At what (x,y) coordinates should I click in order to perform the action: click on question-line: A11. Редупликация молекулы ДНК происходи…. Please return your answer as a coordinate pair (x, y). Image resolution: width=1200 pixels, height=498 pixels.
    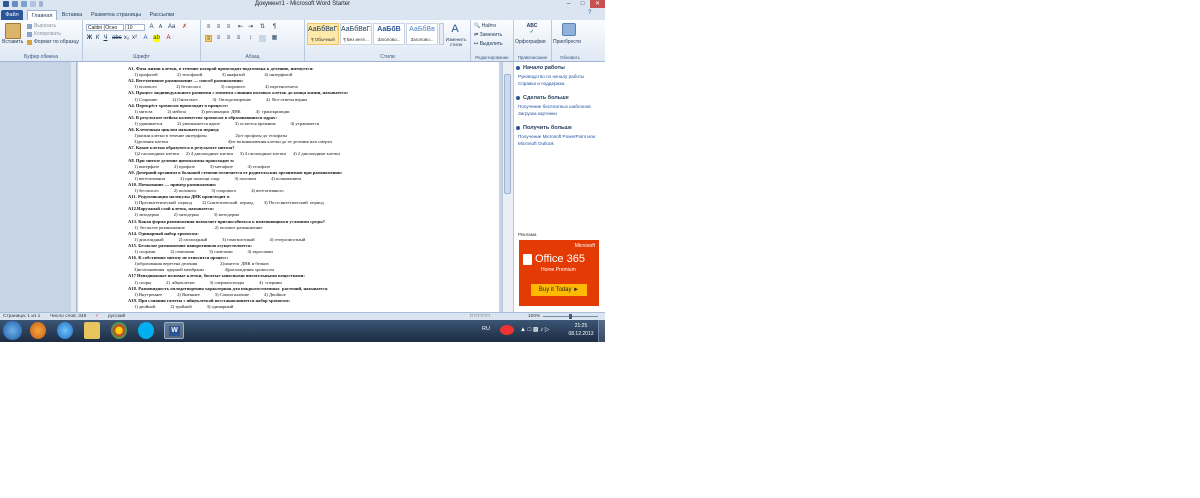
    Looking at the image, I should click on (178, 196).